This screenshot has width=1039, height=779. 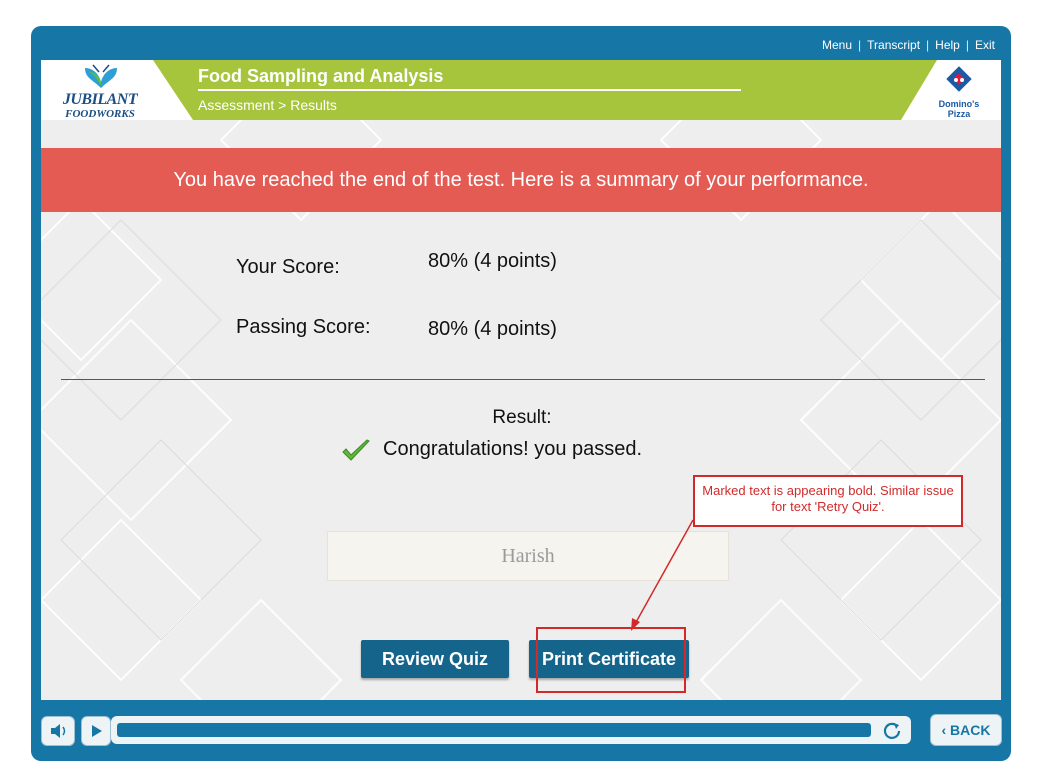 I want to click on speaker-icon, so click(x=58, y=731).